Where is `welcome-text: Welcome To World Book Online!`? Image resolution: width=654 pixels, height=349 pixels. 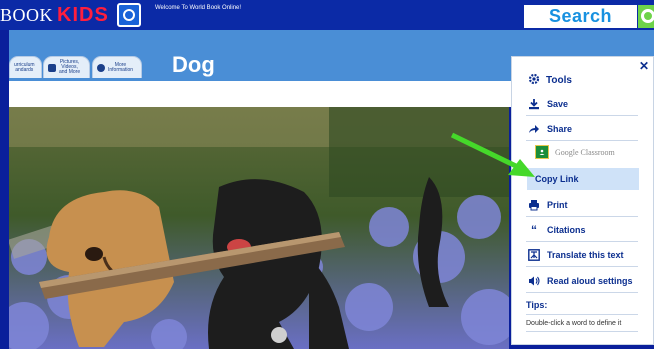 welcome-text: Welcome To World Book Online! is located at coordinates (198, 8).